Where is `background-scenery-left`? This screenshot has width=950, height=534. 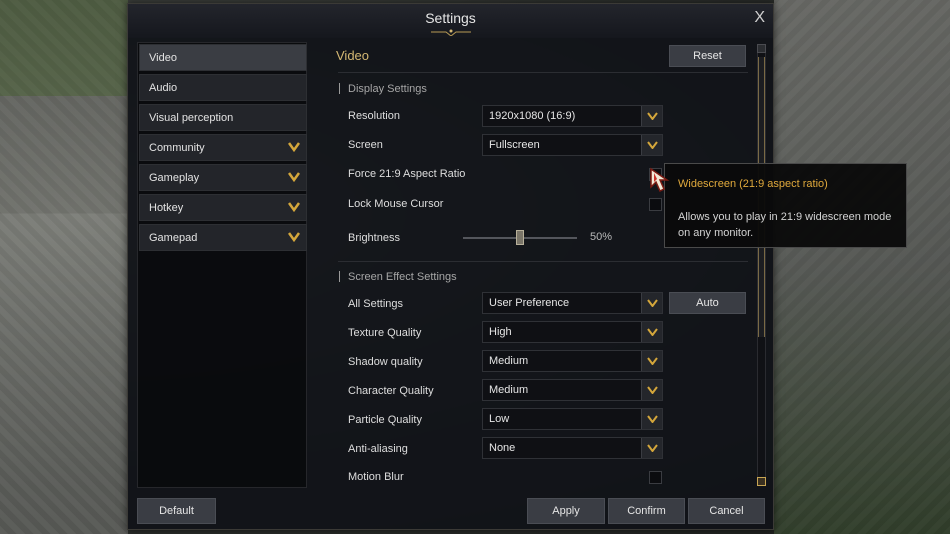 background-scenery-left is located at coordinates (64, 267).